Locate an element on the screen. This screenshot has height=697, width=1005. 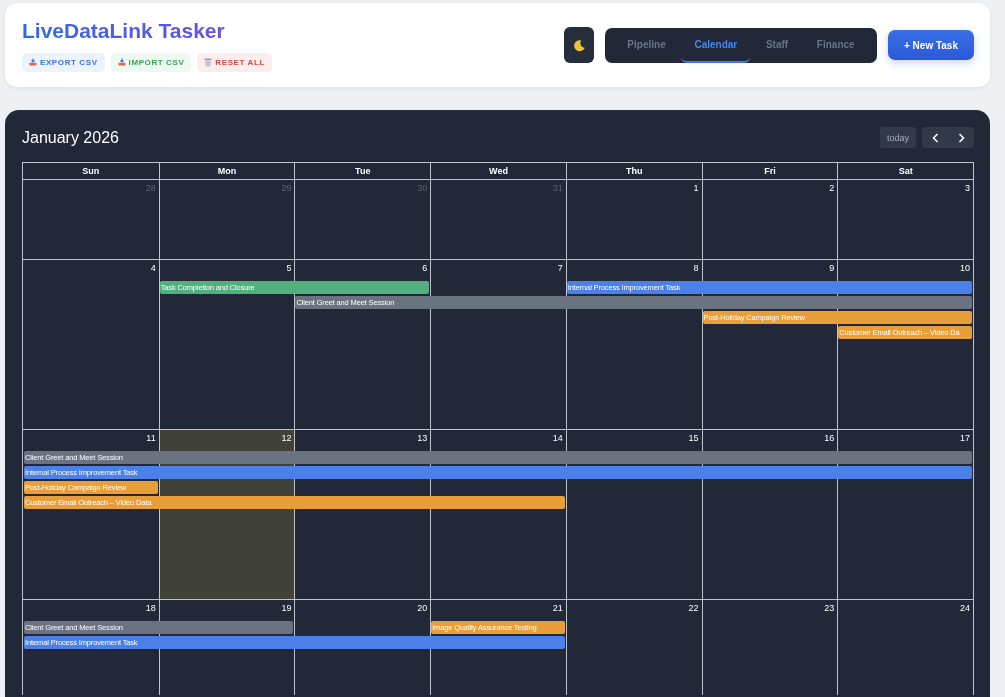
weekday-header: Wed is located at coordinates (498, 171).